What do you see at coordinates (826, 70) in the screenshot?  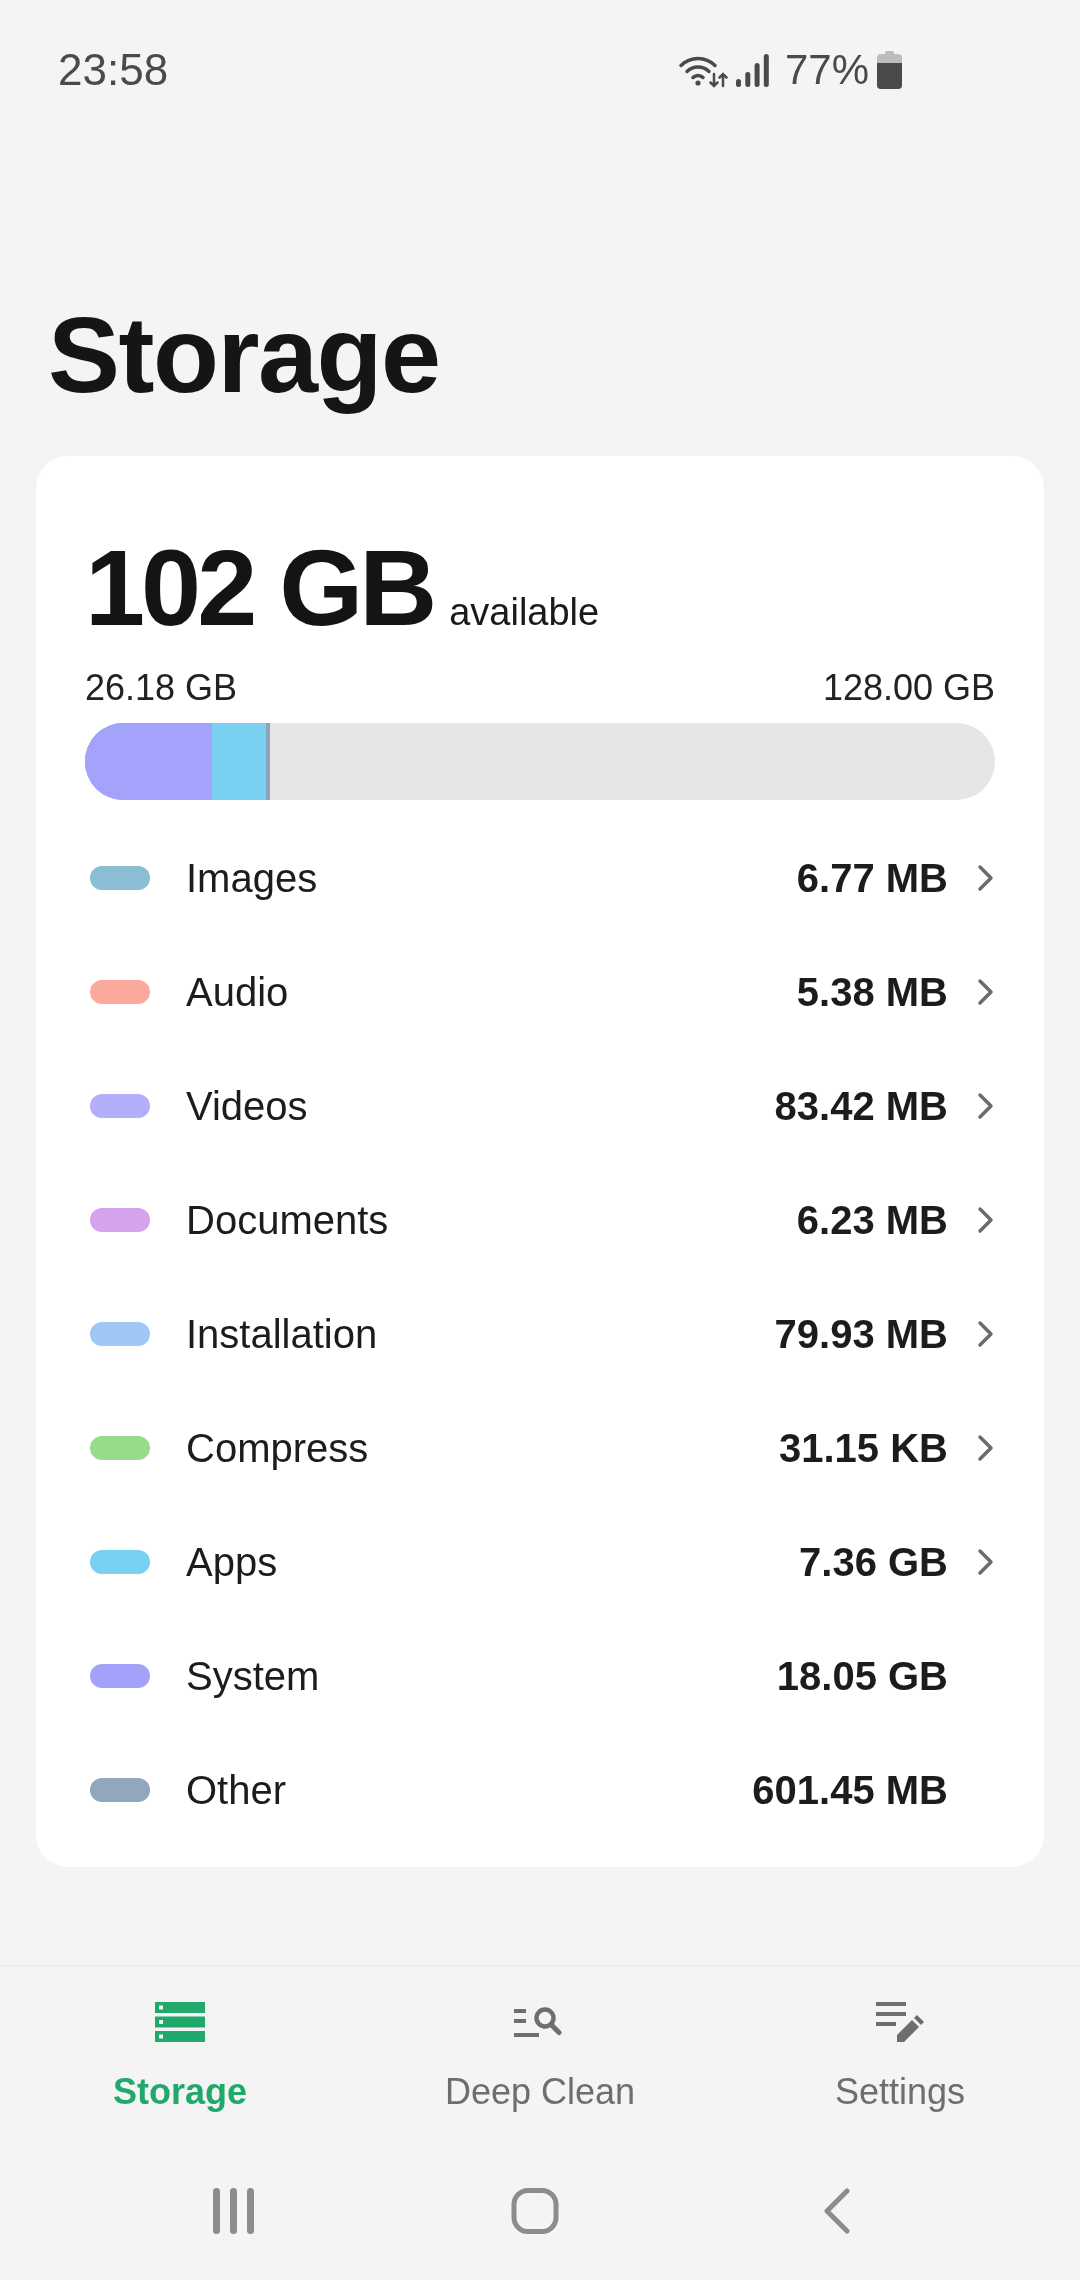 I see `battery-percent: 77%` at bounding box center [826, 70].